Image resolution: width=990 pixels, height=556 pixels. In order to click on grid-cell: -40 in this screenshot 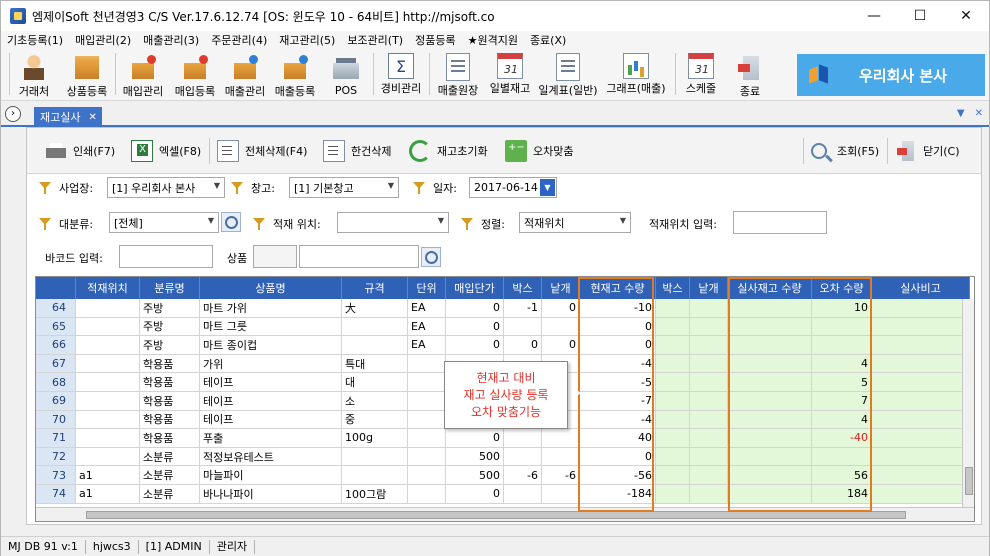, I will do `click(842, 438)`.